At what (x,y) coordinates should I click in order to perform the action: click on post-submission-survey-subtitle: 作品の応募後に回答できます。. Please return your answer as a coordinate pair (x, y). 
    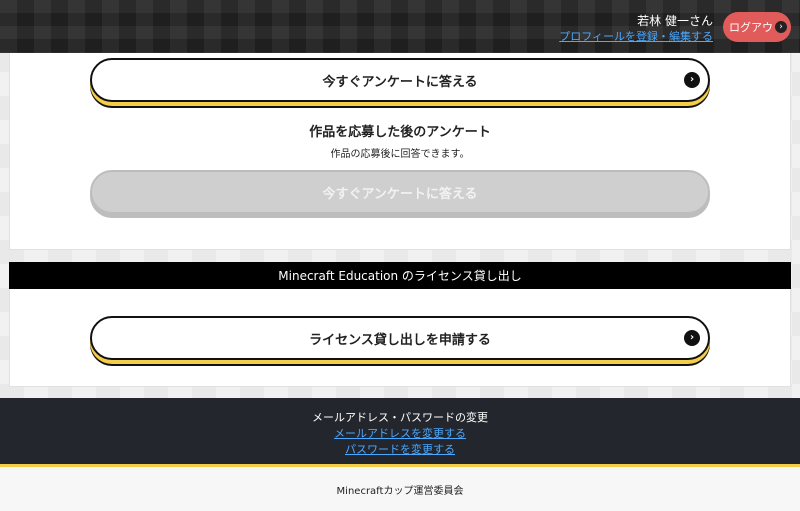
    Looking at the image, I should click on (400, 154).